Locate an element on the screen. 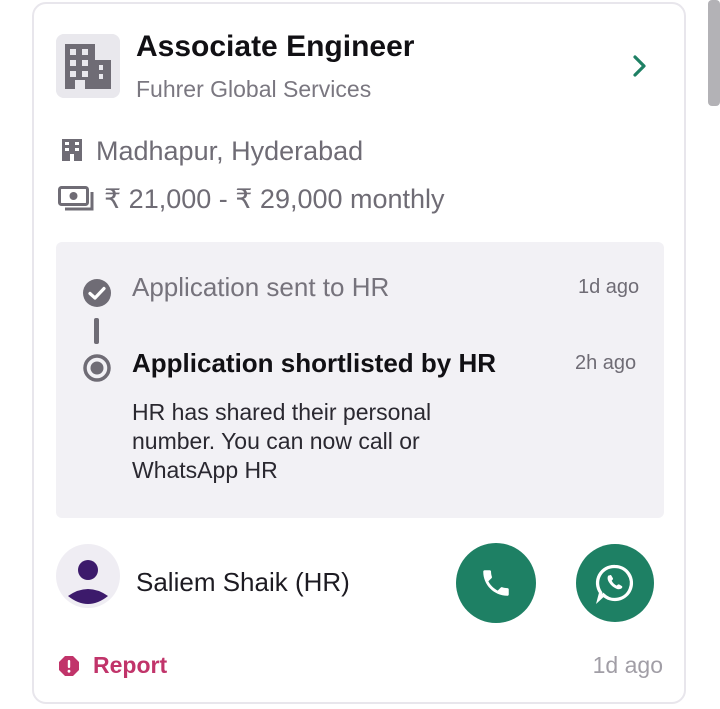 Image resolution: width=720 pixels, height=709 pixels. timeline-connector is located at coordinates (96, 331).